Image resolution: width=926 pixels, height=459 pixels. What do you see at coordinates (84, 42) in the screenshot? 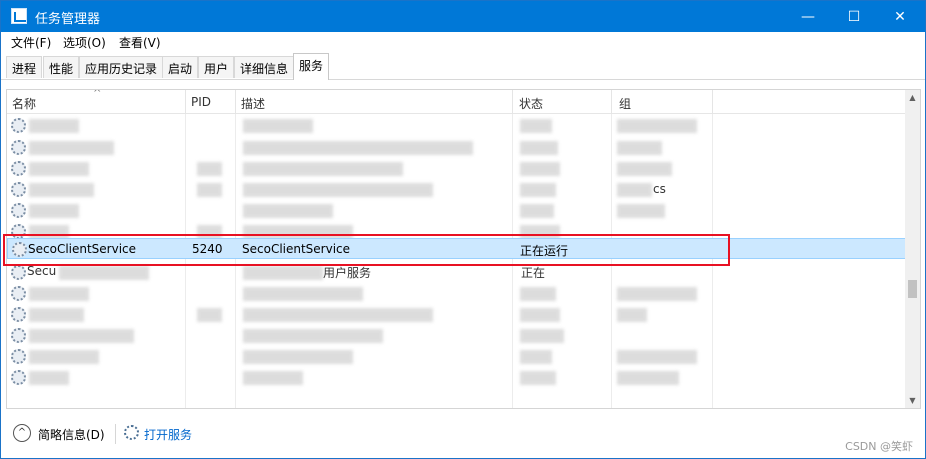
I see `menu-options: 选项(O)` at bounding box center [84, 42].